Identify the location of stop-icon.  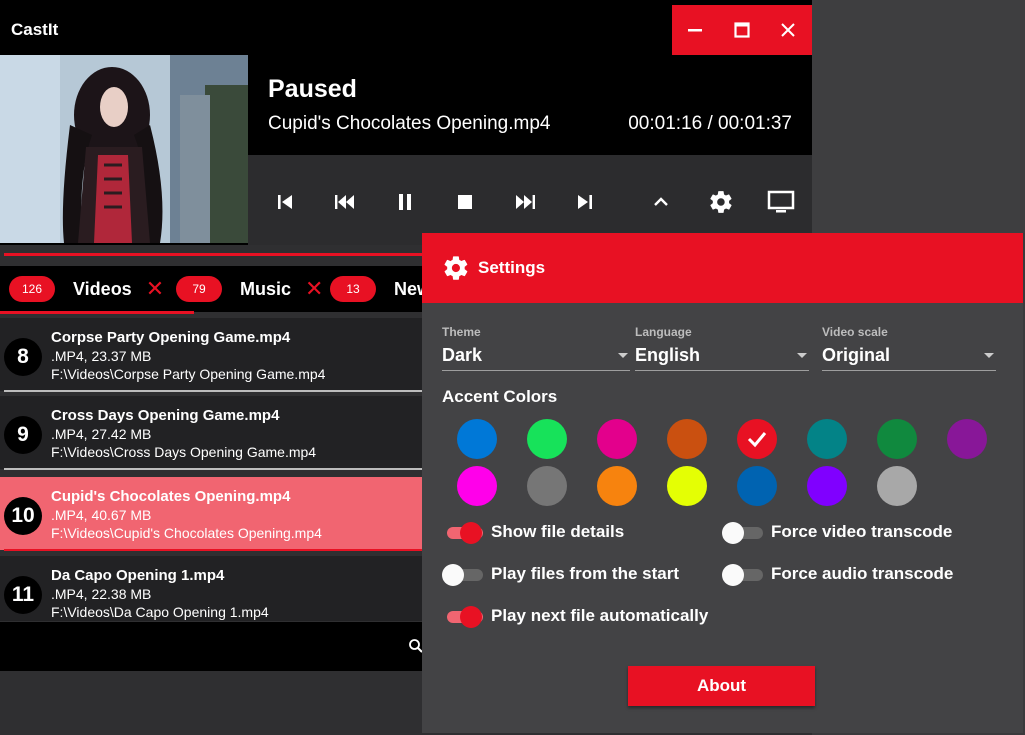
(465, 202).